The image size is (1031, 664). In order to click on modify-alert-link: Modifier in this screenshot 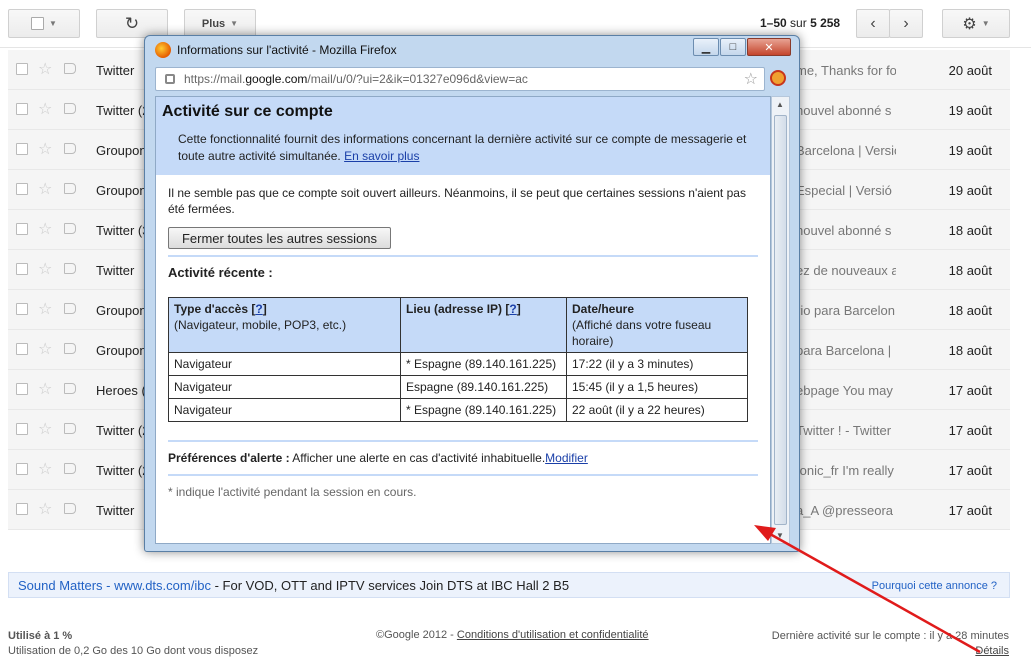, I will do `click(566, 458)`.